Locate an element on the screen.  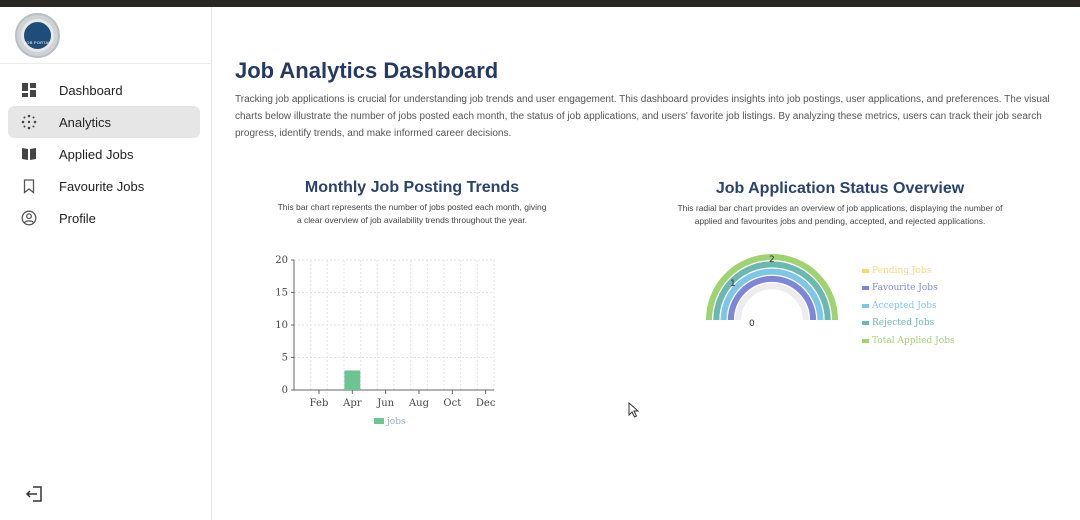
radial-bar-chart: 0 1 2 is located at coordinates (772, 291).